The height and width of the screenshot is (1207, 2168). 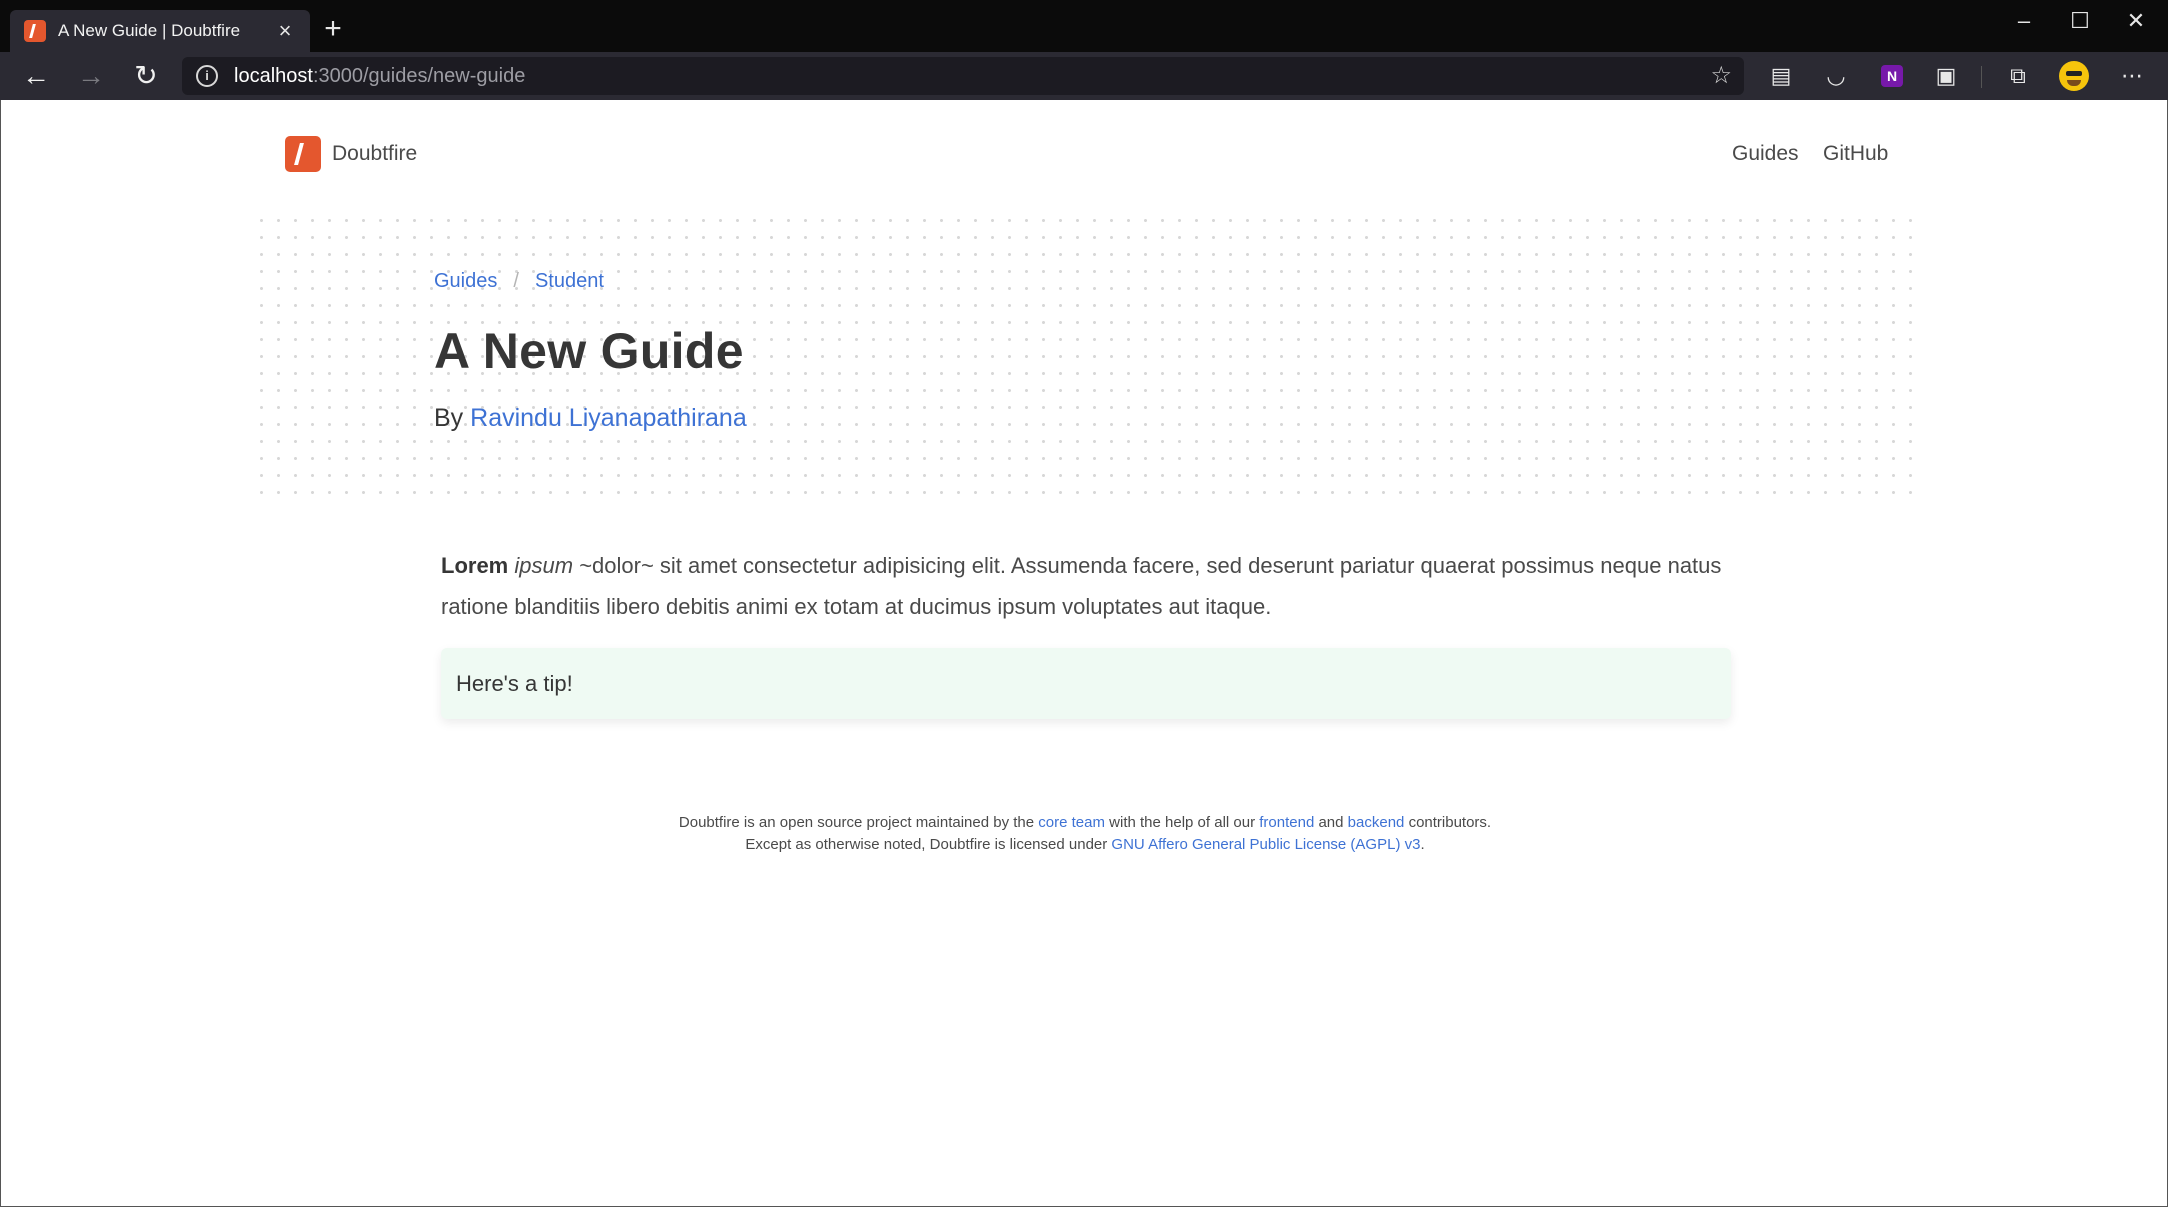 What do you see at coordinates (1781, 76) in the screenshot?
I see `reader-view-icon: ▤` at bounding box center [1781, 76].